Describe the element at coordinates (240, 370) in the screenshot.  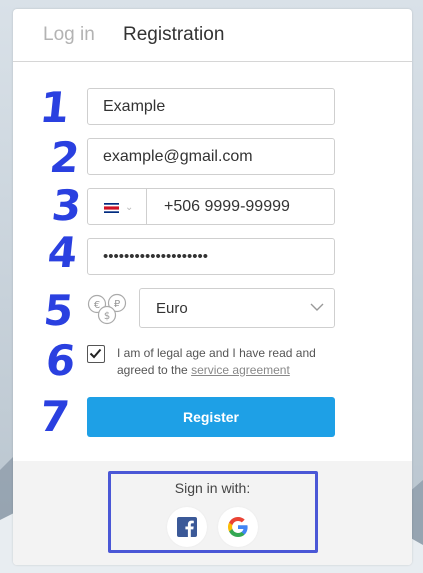
I see `service-agreement-link: service agreement` at that location.